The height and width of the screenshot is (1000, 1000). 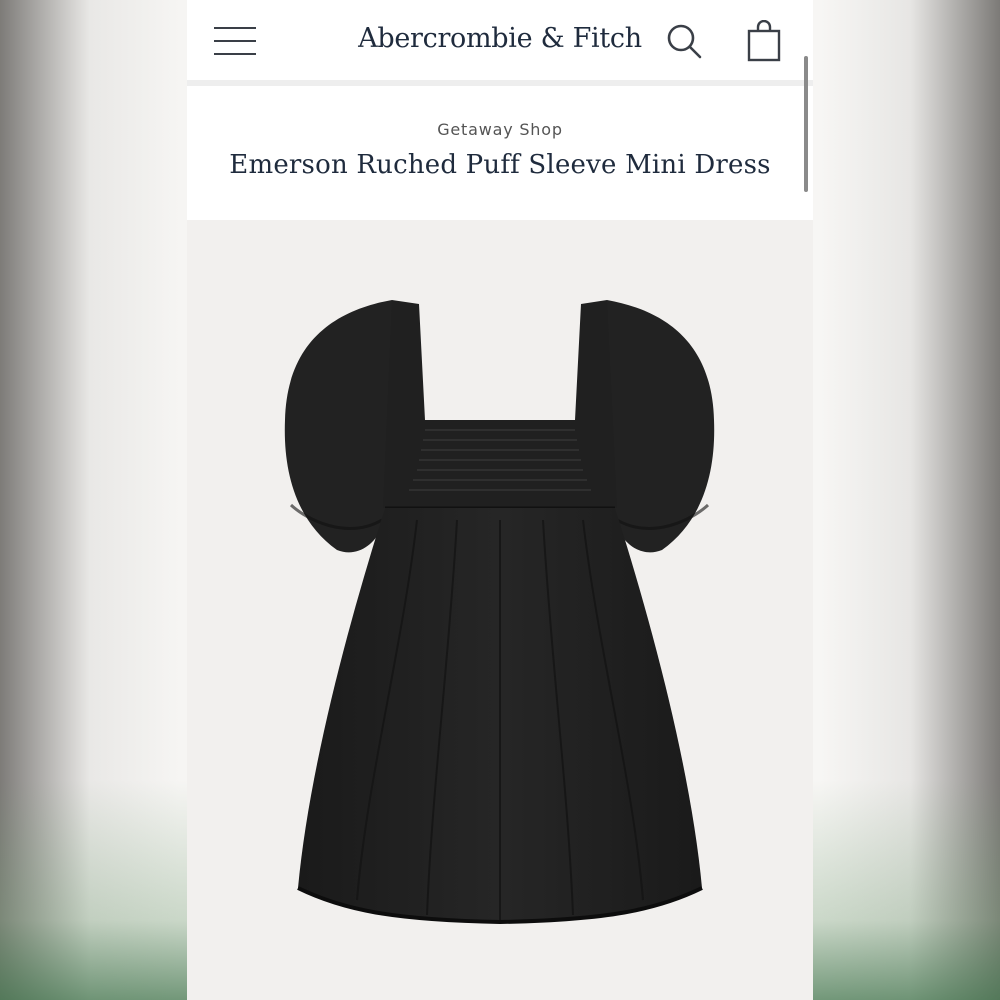 What do you see at coordinates (500, 165) in the screenshot?
I see `product-title: Emerson Ruched Puff Sleeve Mini Dress` at bounding box center [500, 165].